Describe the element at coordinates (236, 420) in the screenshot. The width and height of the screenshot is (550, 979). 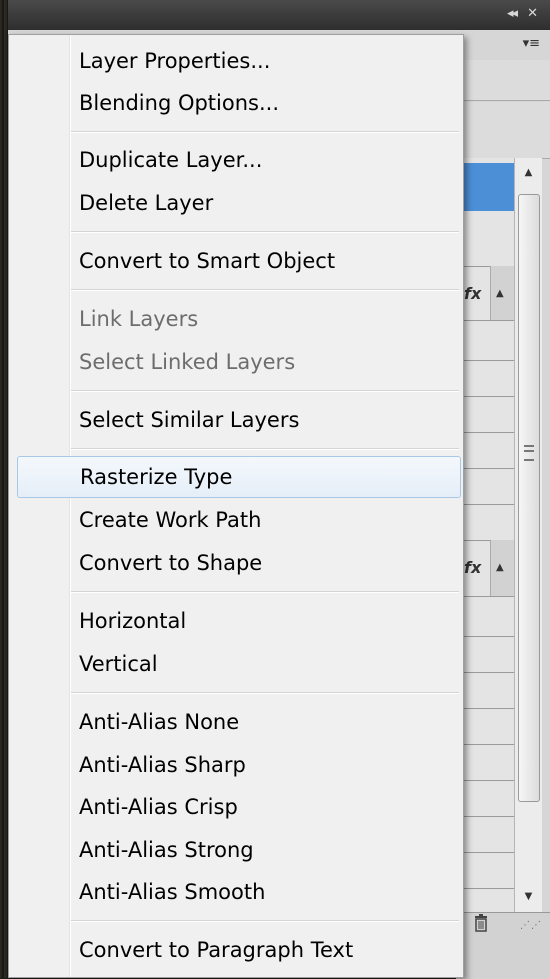
I see `menu-item-select-similar-layers: Select Similar Layers` at that location.